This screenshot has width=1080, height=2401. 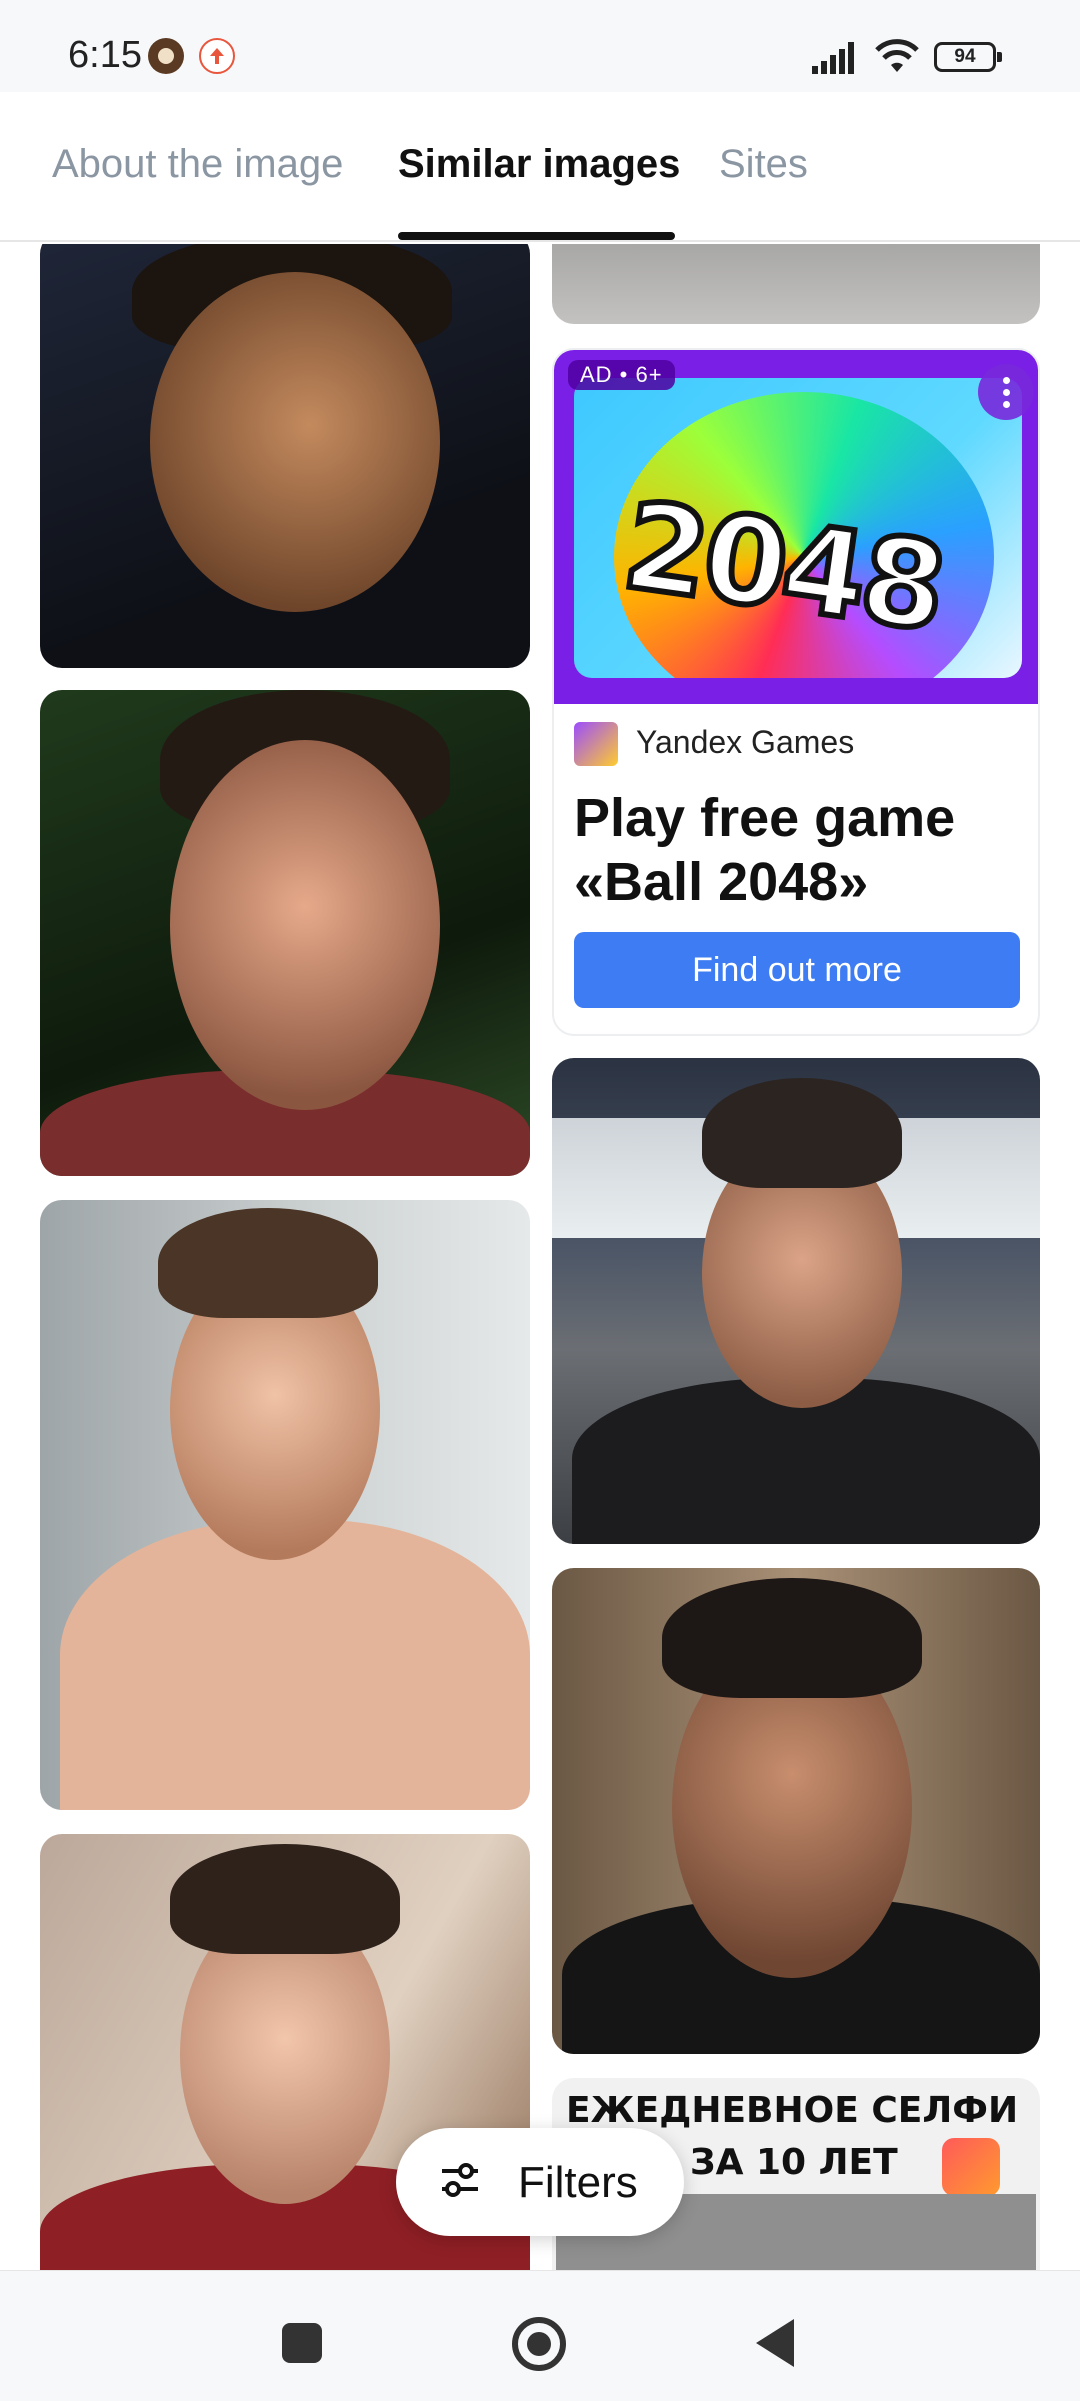 I want to click on ad-title: Play free game «Ball 2048», so click(x=804, y=850).